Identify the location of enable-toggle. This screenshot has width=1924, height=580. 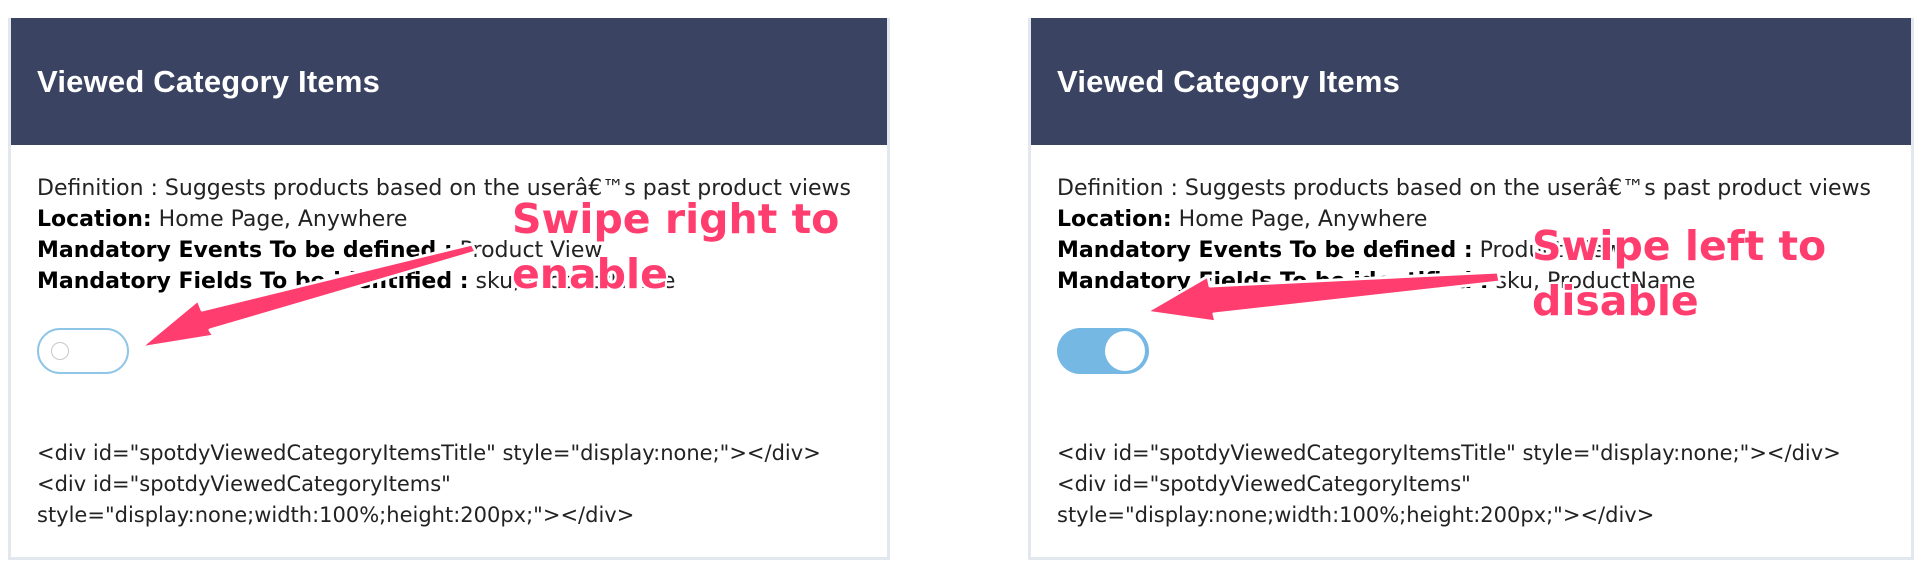
(83, 351).